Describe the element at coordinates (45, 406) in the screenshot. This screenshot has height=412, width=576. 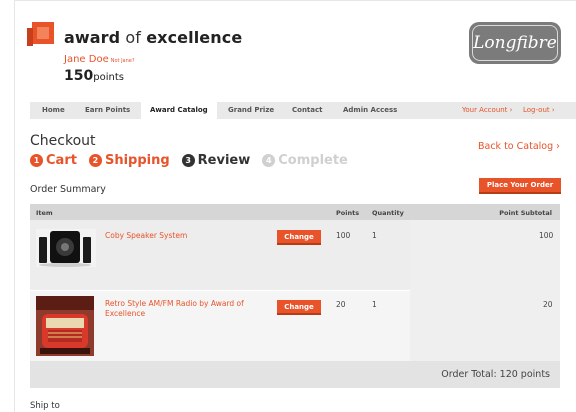
I see `ship-to-heading: Ship to` at that location.